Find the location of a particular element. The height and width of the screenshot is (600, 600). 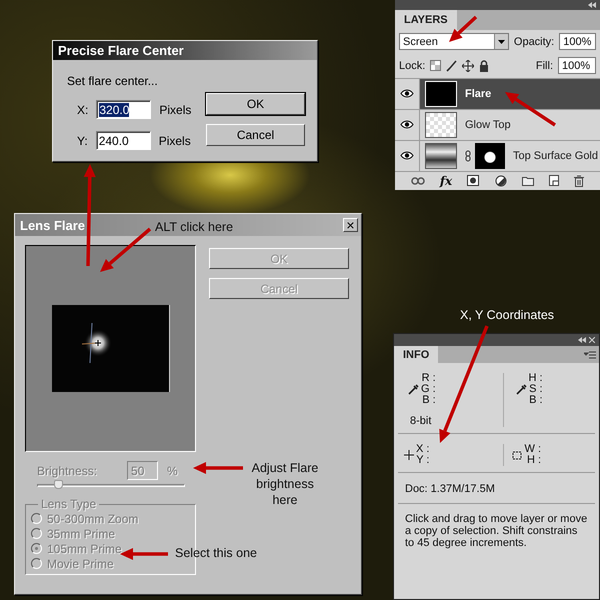

channel-label: G : is located at coordinates (428, 389).